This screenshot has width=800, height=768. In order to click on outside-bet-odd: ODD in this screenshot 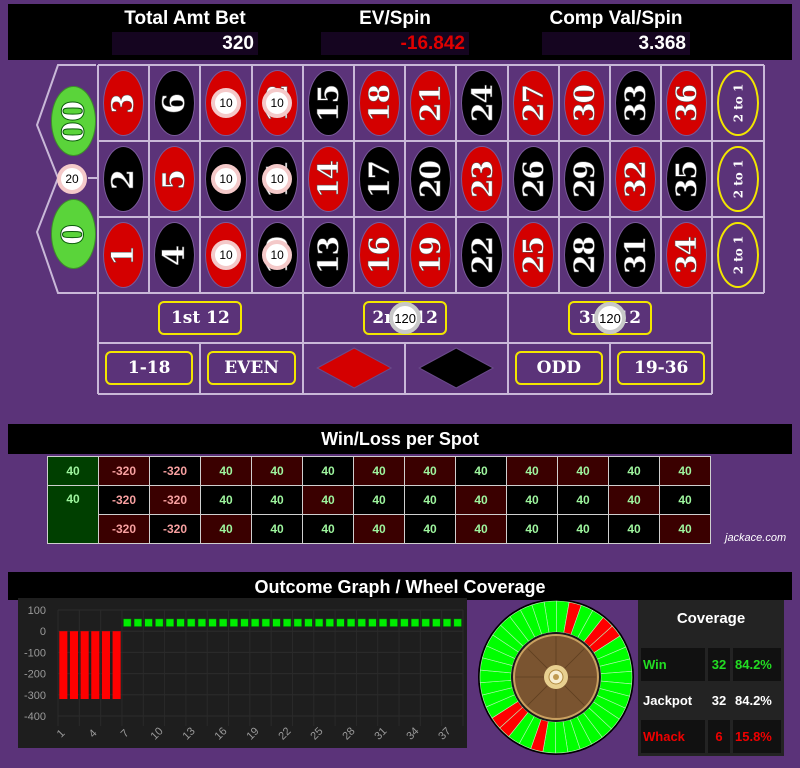, I will do `click(558, 368)`.